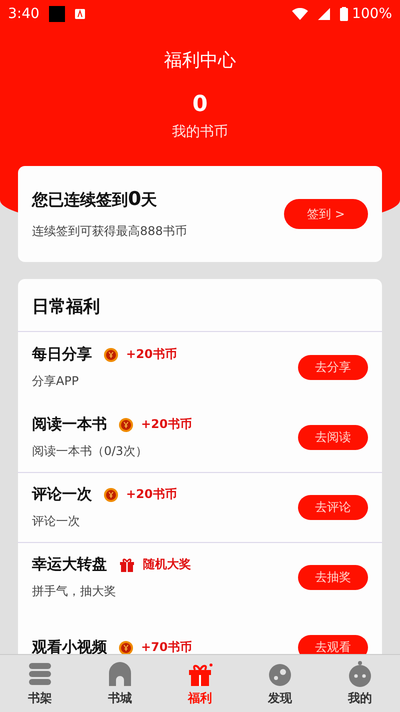  I want to click on task-button: 去分享, so click(333, 367).